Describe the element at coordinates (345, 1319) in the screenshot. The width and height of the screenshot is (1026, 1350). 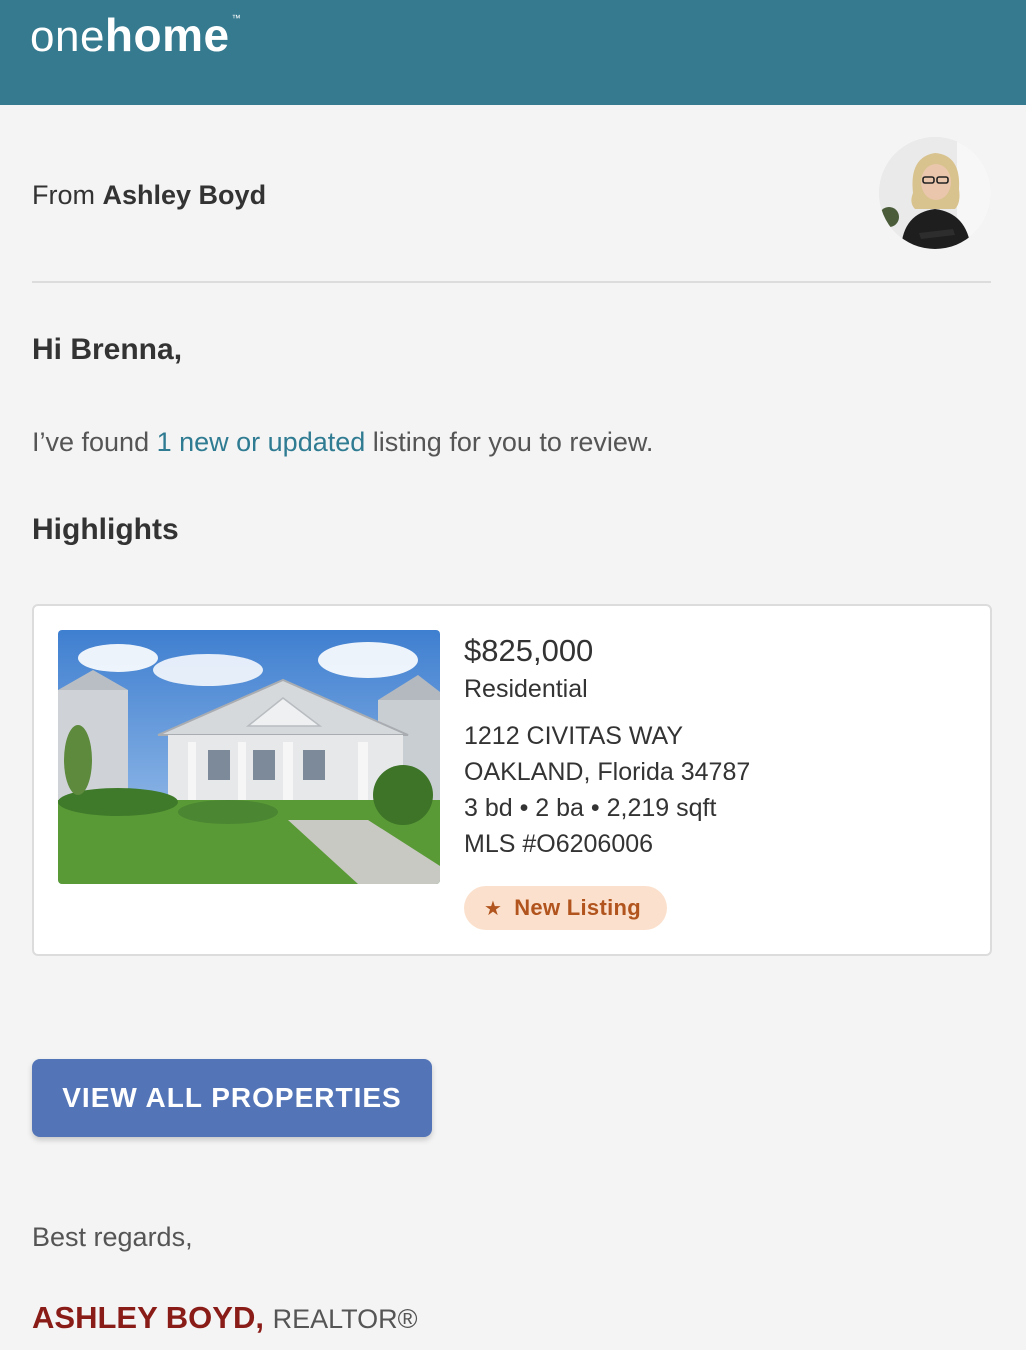
I see `signature-title: REALTOR®` at that location.